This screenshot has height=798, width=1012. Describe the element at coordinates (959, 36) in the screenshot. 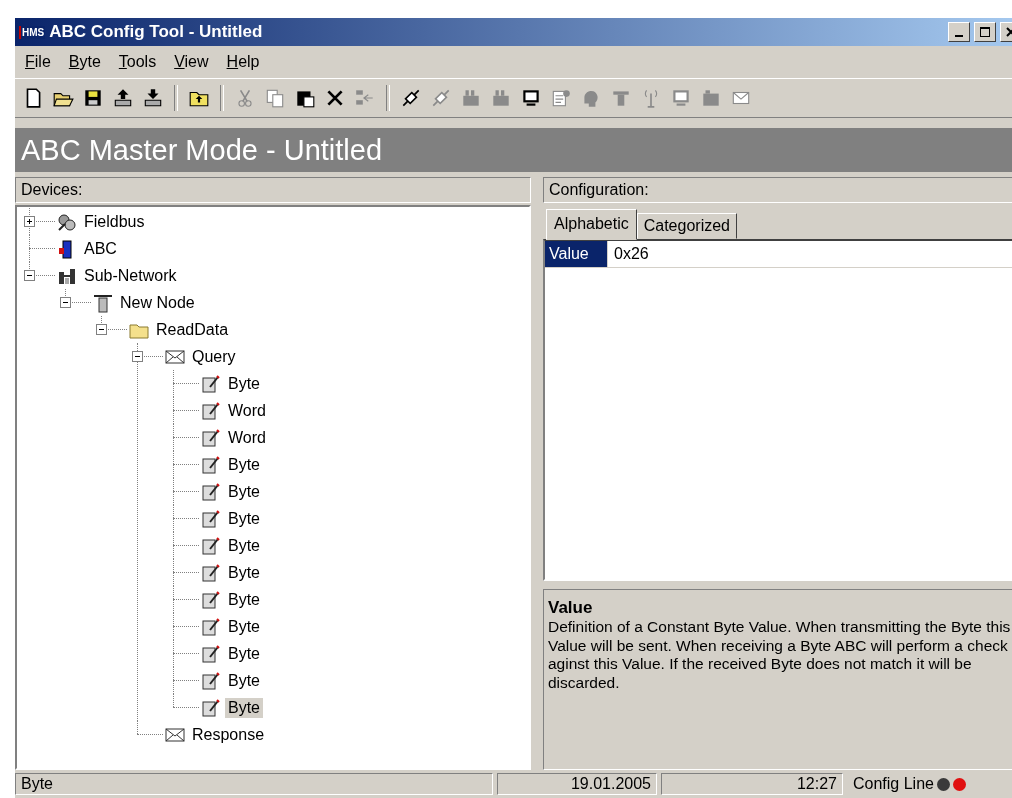

I see `minimize-icon` at that location.